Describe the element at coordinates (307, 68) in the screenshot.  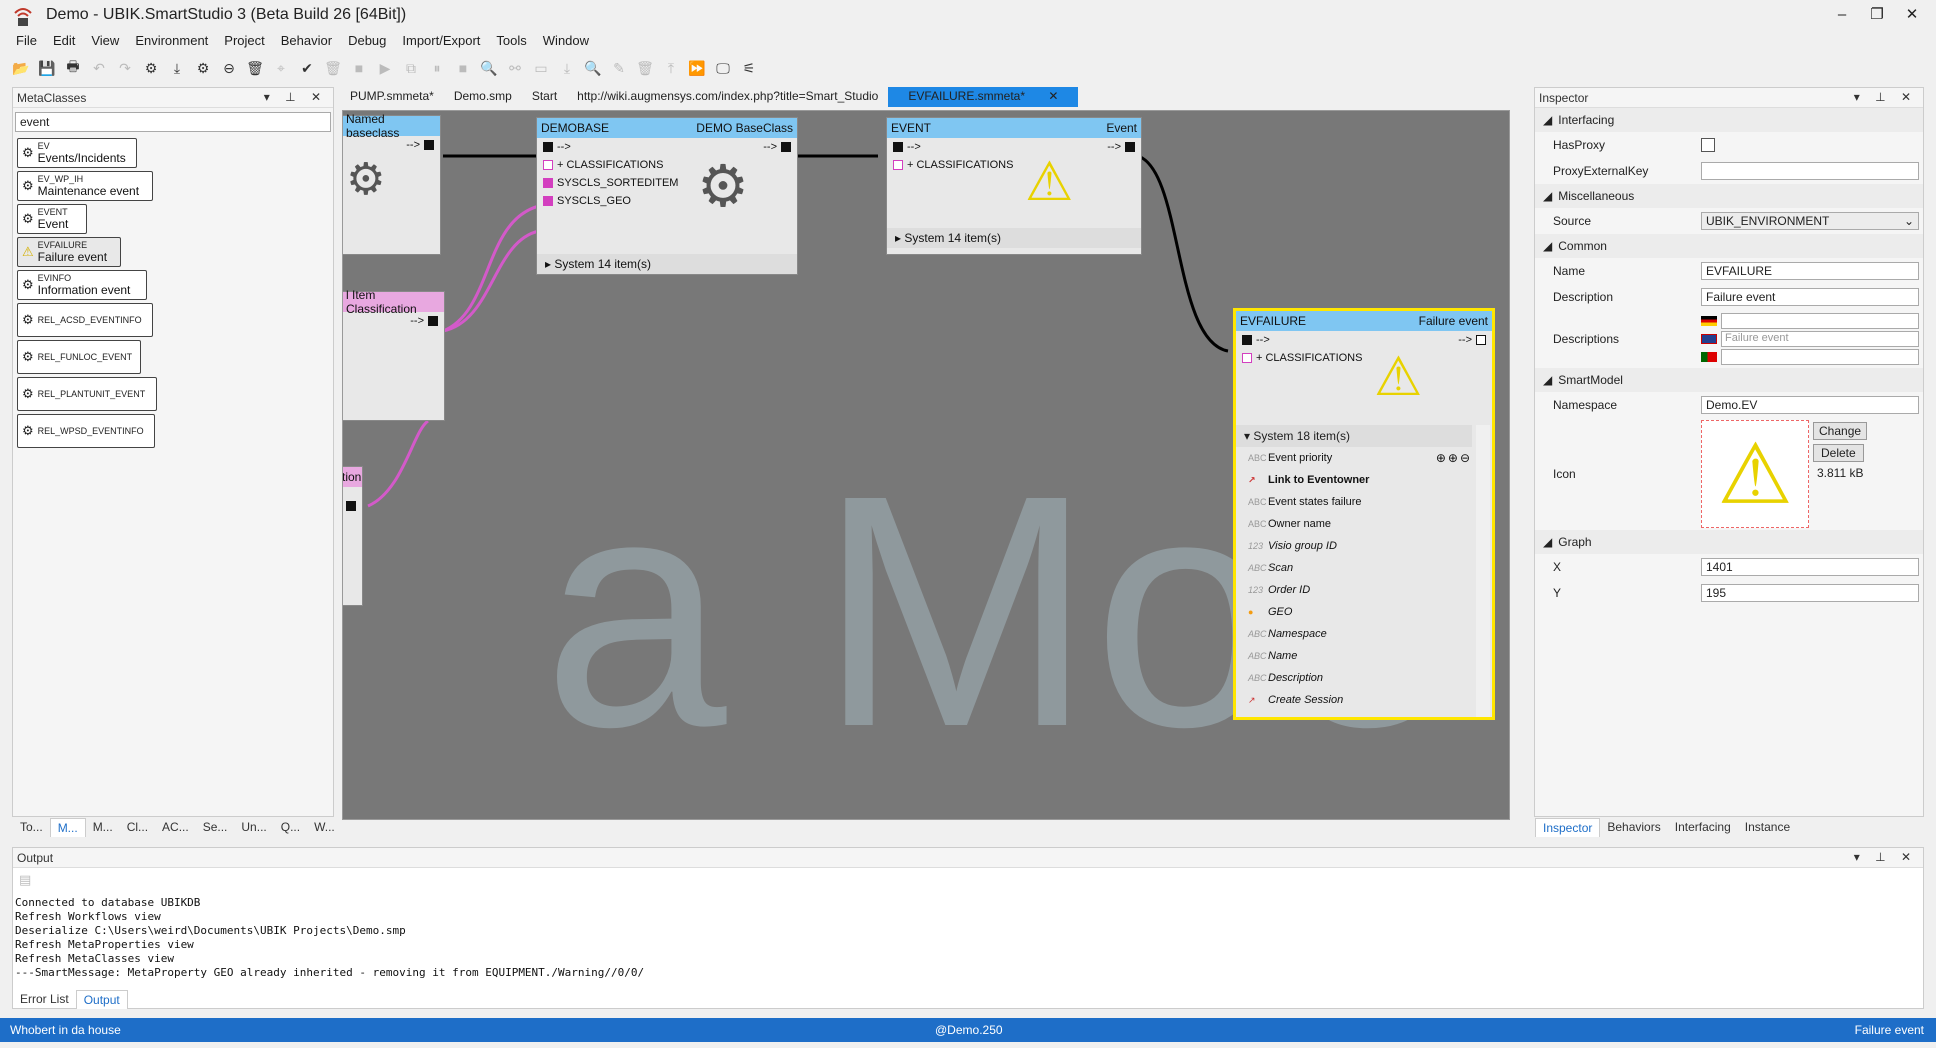
I see `check-icon: ✔` at that location.